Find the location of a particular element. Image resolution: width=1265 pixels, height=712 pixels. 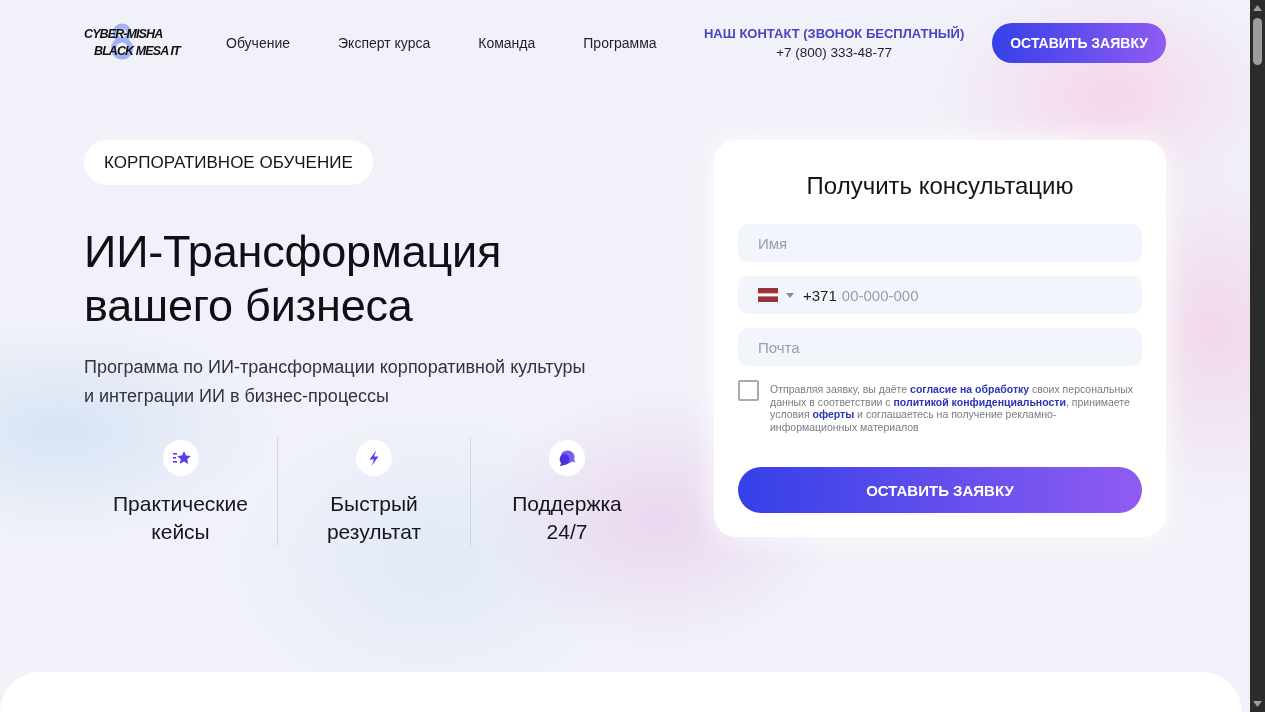

nav-link: Эксперт курса is located at coordinates (384, 43).